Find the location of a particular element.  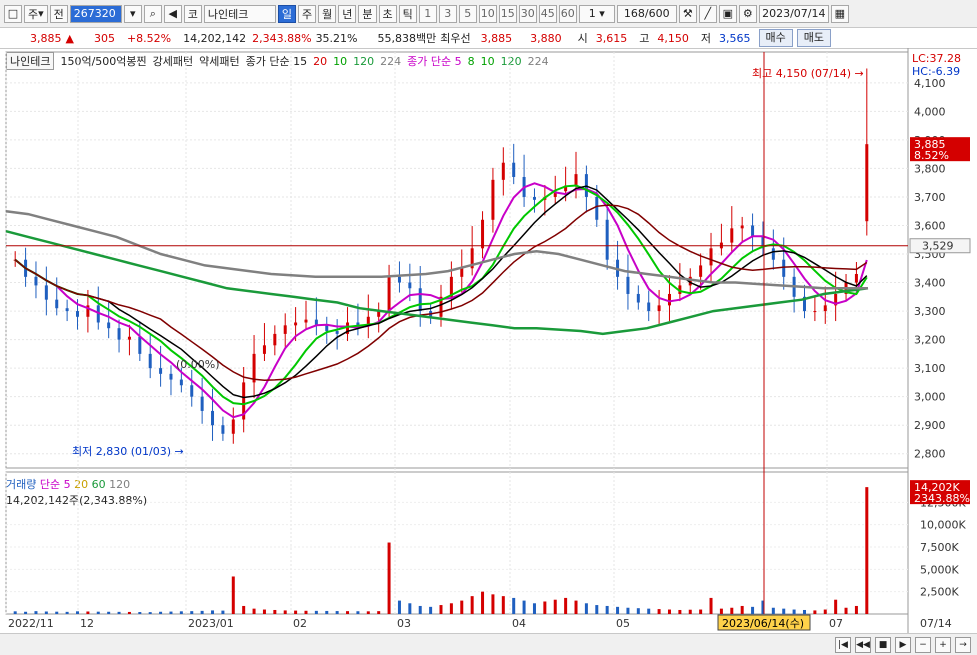

search-icon: ⌕ is located at coordinates (152, 13).